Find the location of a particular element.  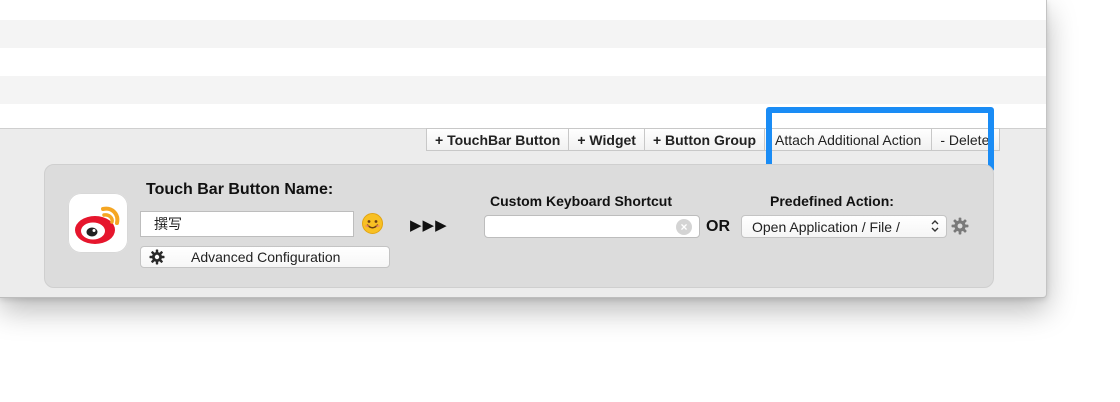

attach-additional-action-button: Attach Additional Action is located at coordinates (849, 139).